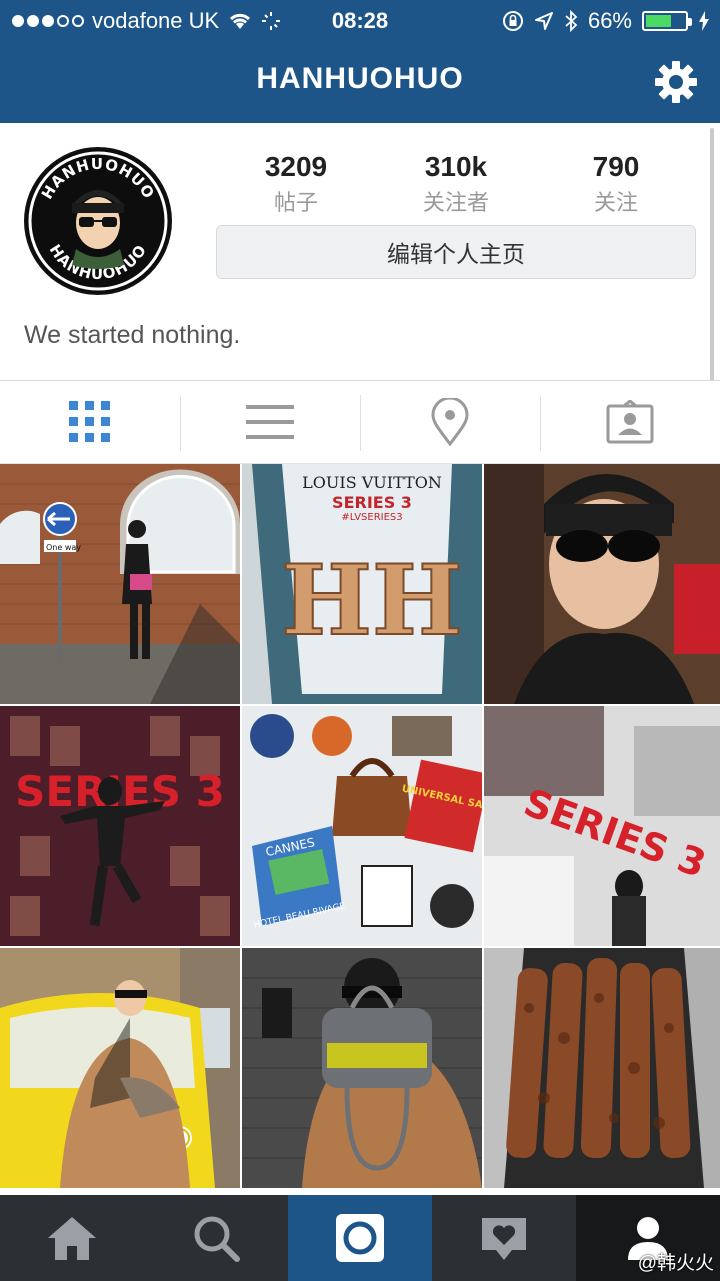 This screenshot has width=720, height=1281. What do you see at coordinates (362, 826) in the screenshot?
I see `photo-thumbnail: UNIVERSAL SALE CANNES HOTEL BEAU RIVAGE` at bounding box center [362, 826].